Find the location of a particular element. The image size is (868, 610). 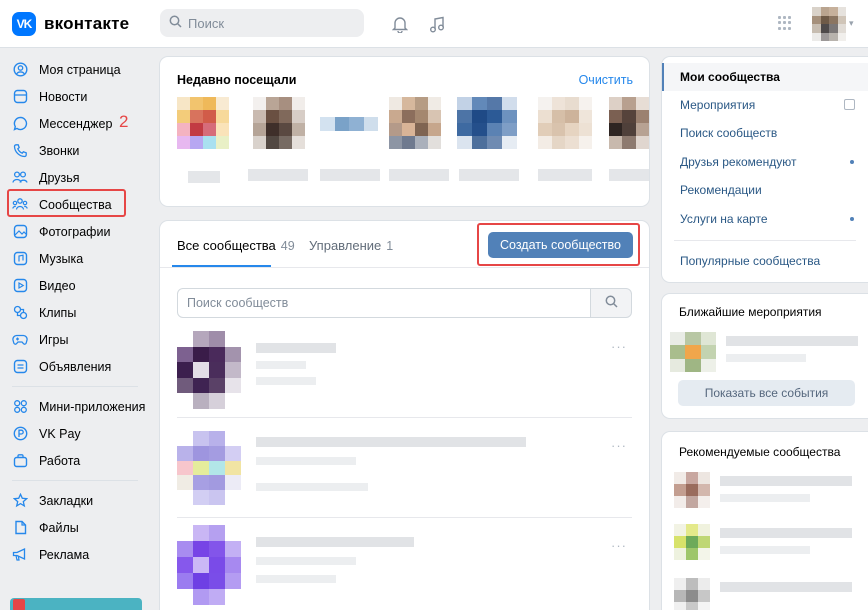

nav-item-friends: Друзья is located at coordinates (75, 177).